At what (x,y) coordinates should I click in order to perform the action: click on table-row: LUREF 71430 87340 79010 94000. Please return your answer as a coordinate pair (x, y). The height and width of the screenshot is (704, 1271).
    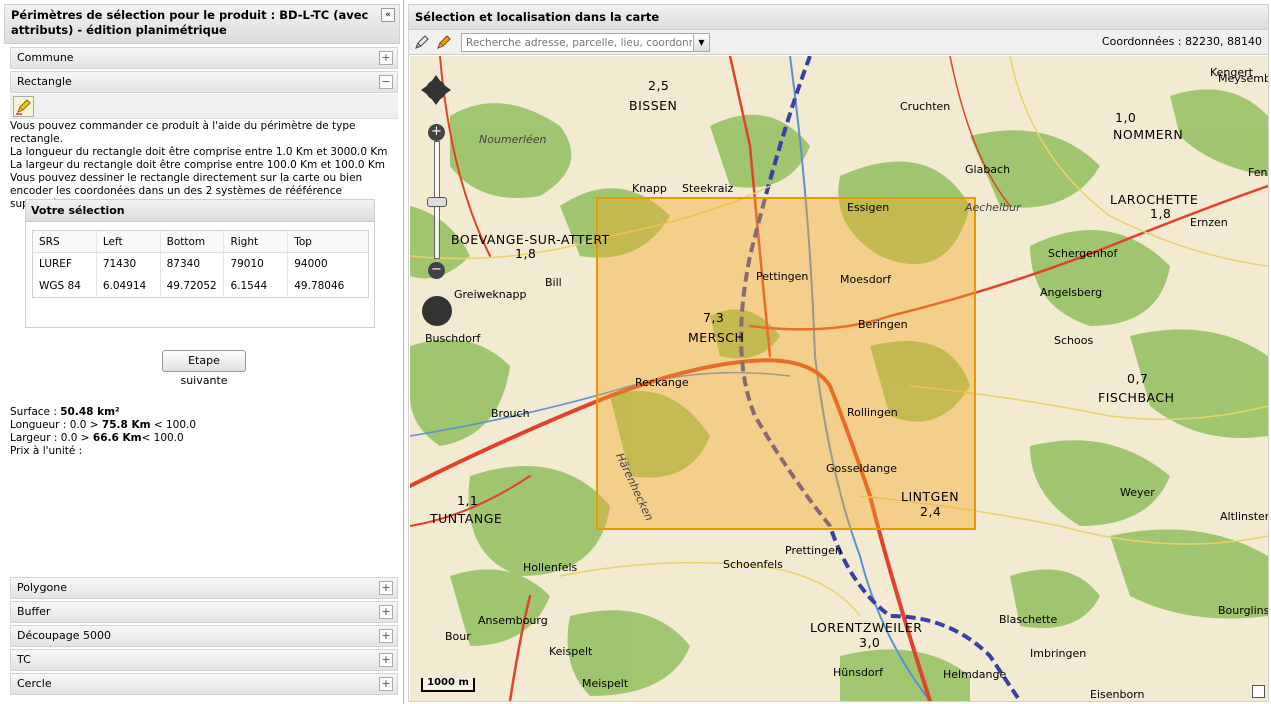
    Looking at the image, I should click on (200, 264).